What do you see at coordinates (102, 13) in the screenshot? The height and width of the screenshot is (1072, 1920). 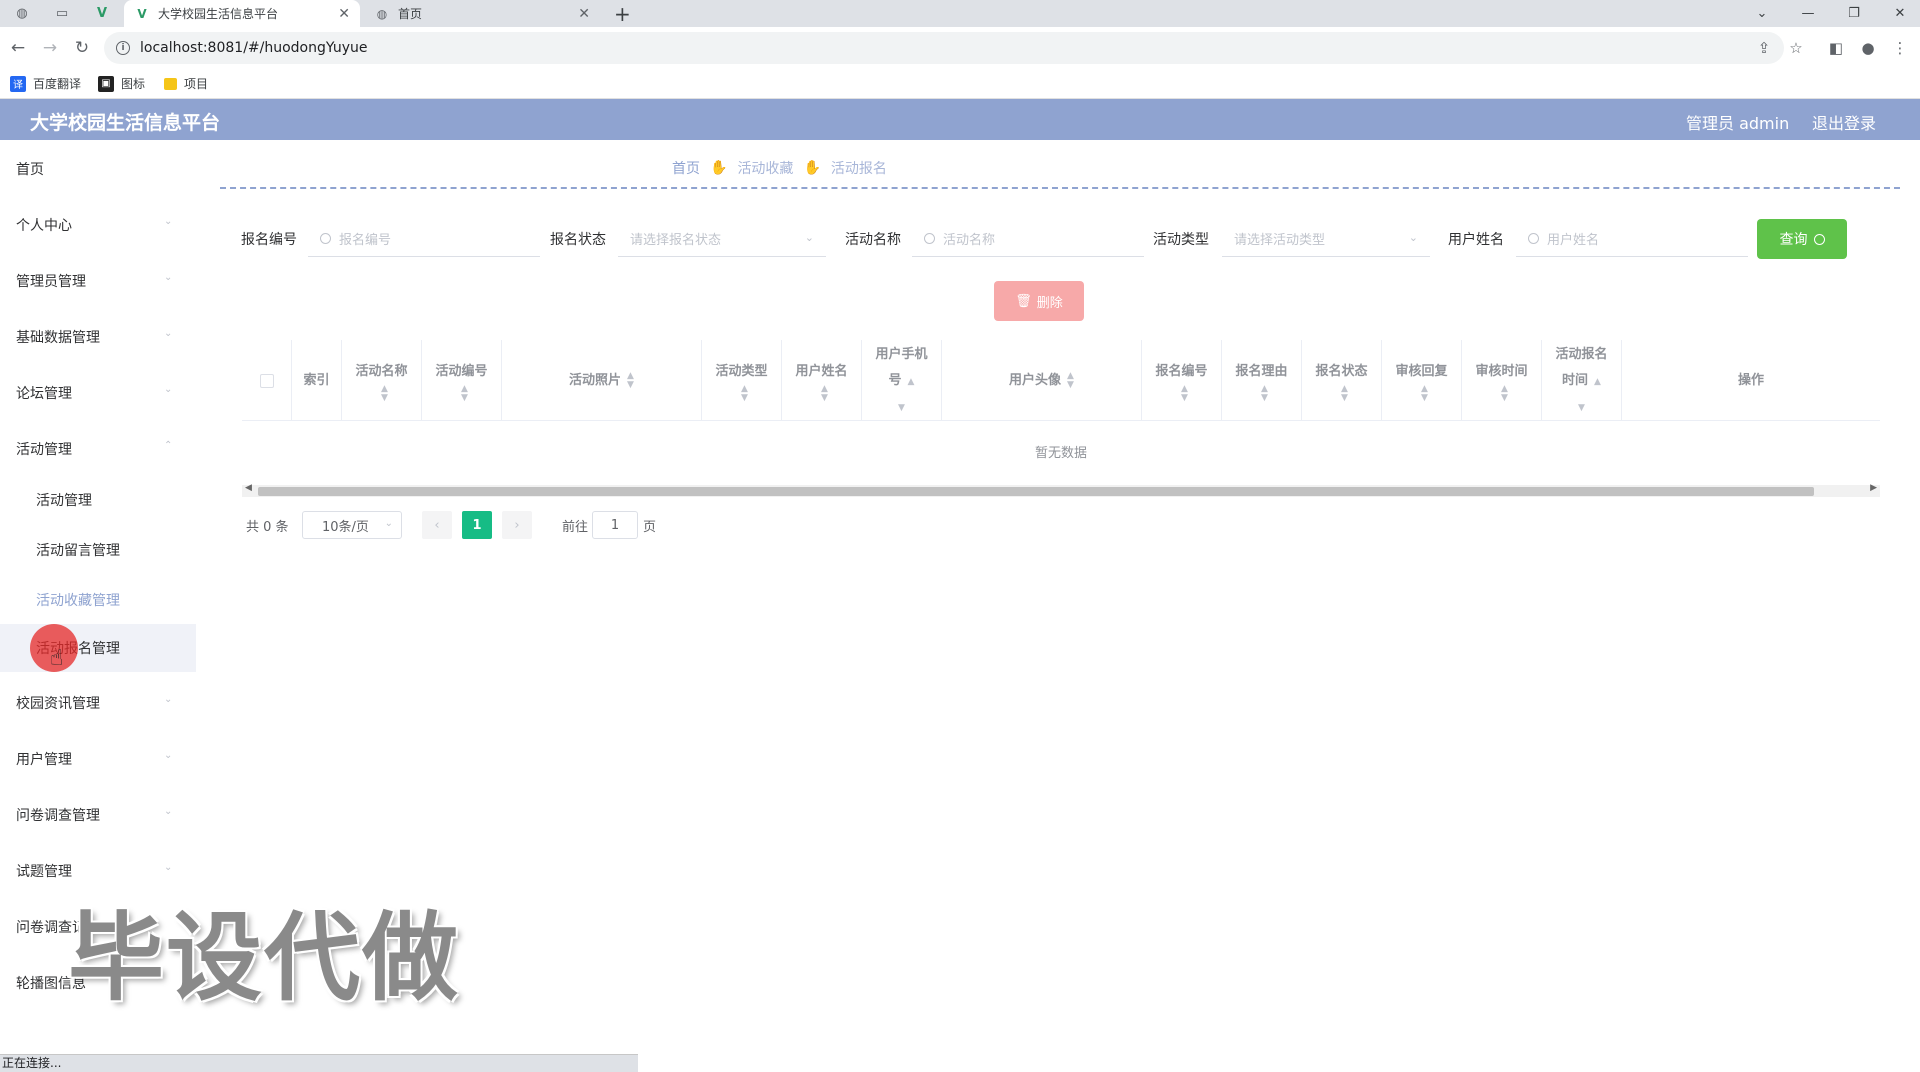 I see `vue-icon: V` at bounding box center [102, 13].